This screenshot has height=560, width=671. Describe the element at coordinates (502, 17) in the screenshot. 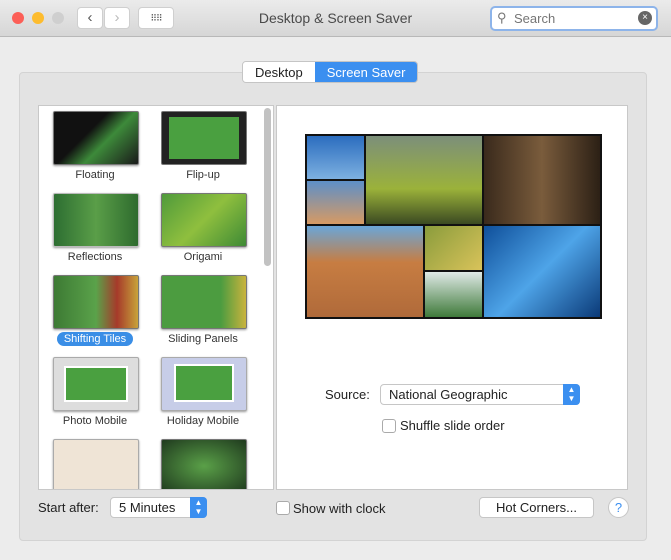

I see `search-icon: ⚲` at that location.